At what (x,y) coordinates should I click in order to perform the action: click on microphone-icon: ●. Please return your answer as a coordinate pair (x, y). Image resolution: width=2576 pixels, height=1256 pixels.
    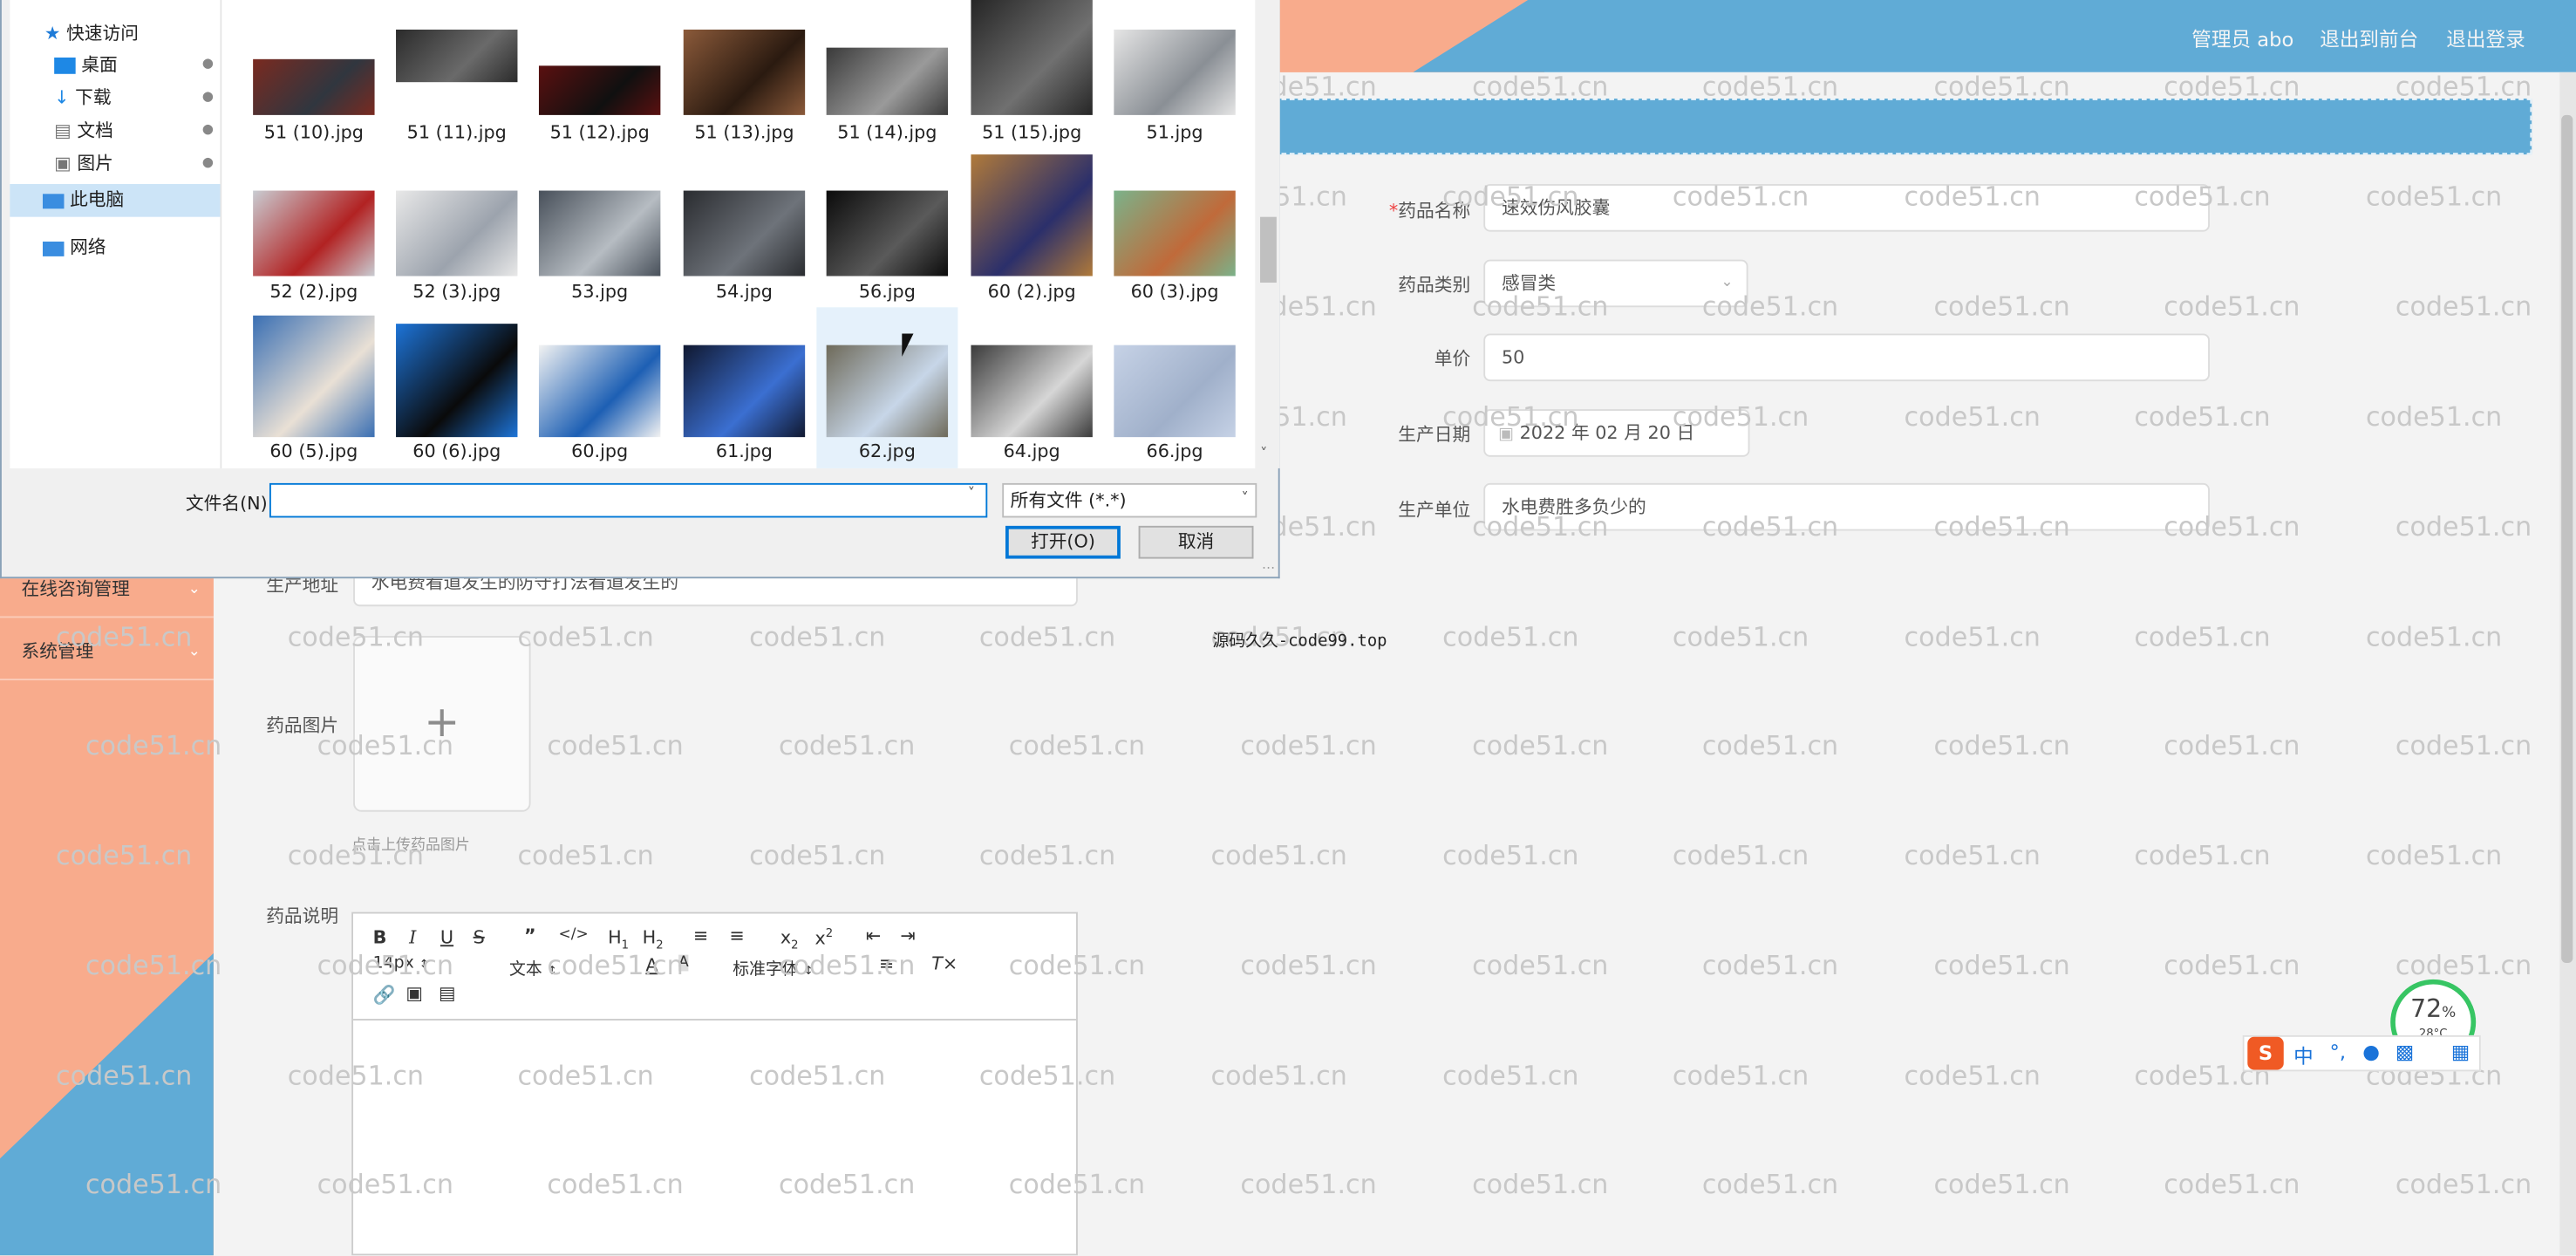
    Looking at the image, I should click on (2371, 1052).